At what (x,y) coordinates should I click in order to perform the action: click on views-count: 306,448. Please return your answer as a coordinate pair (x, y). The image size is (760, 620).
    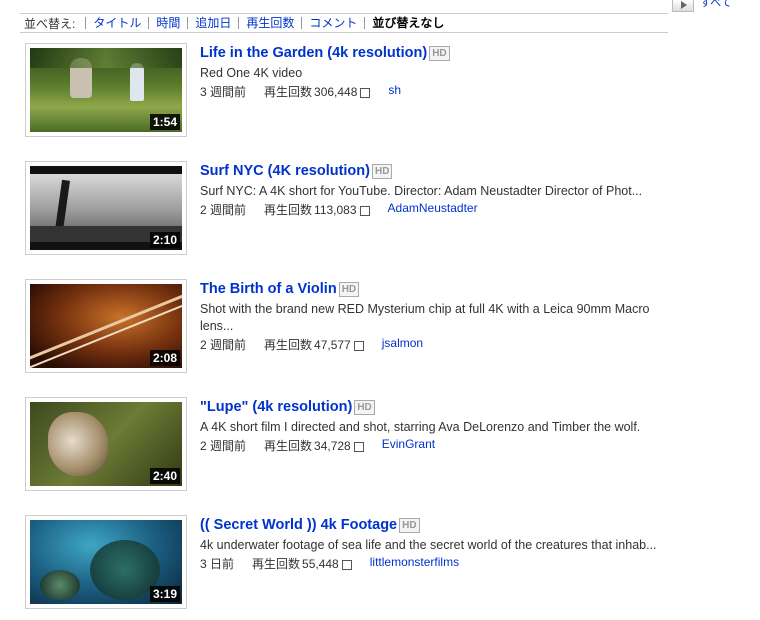
    Looking at the image, I should click on (336, 92).